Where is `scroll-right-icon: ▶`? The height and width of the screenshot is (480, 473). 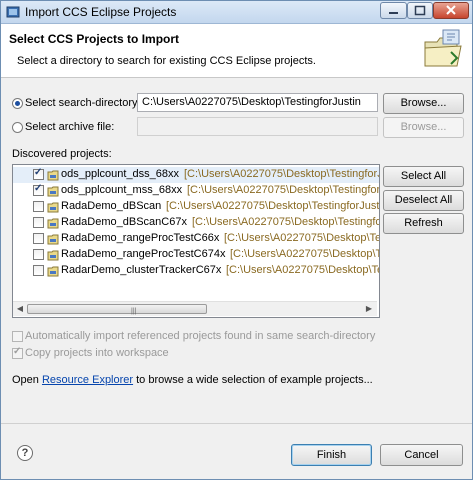 scroll-right-icon: ▶ is located at coordinates (369, 309).